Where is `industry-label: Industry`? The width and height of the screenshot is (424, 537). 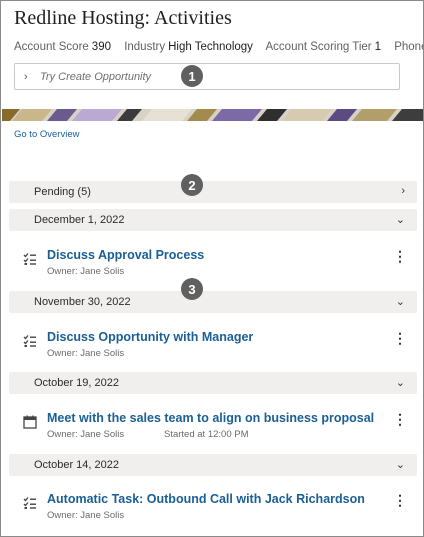 industry-label: Industry is located at coordinates (145, 47).